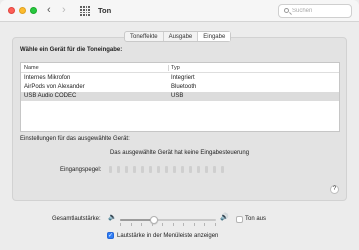  Describe the element at coordinates (22, 10) in the screenshot. I see `minimize-button` at that location.